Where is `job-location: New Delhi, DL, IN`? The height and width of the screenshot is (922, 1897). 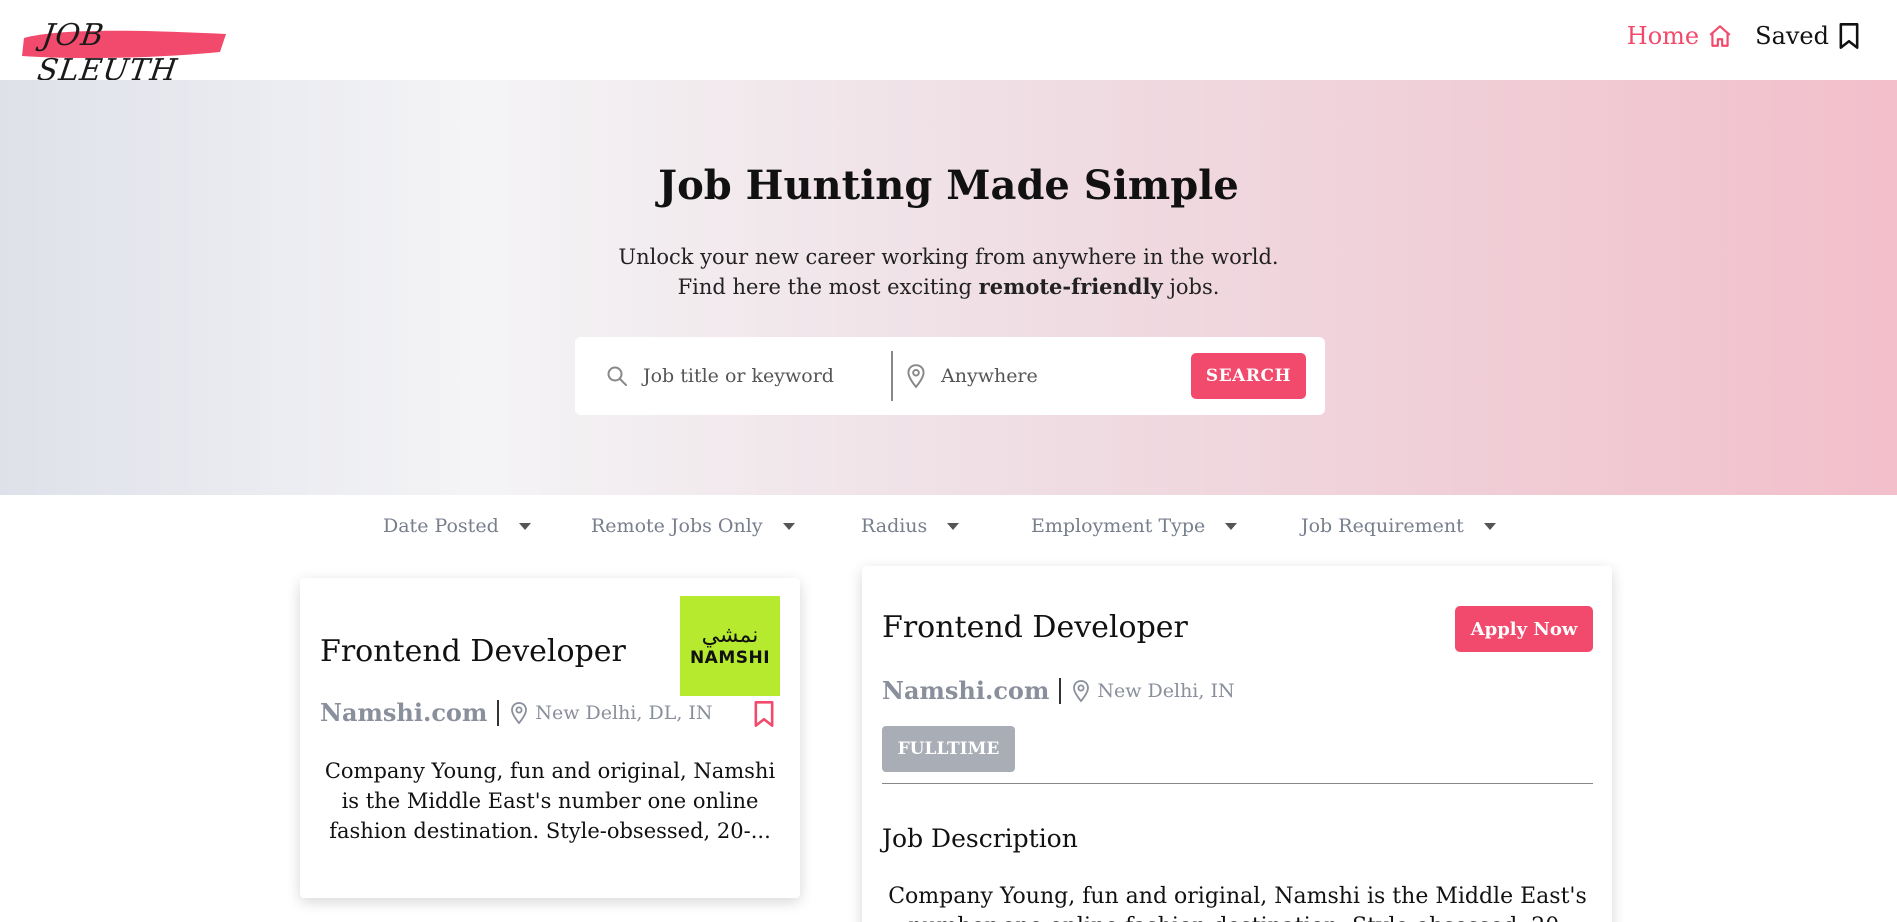 job-location: New Delhi, DL, IN is located at coordinates (624, 712).